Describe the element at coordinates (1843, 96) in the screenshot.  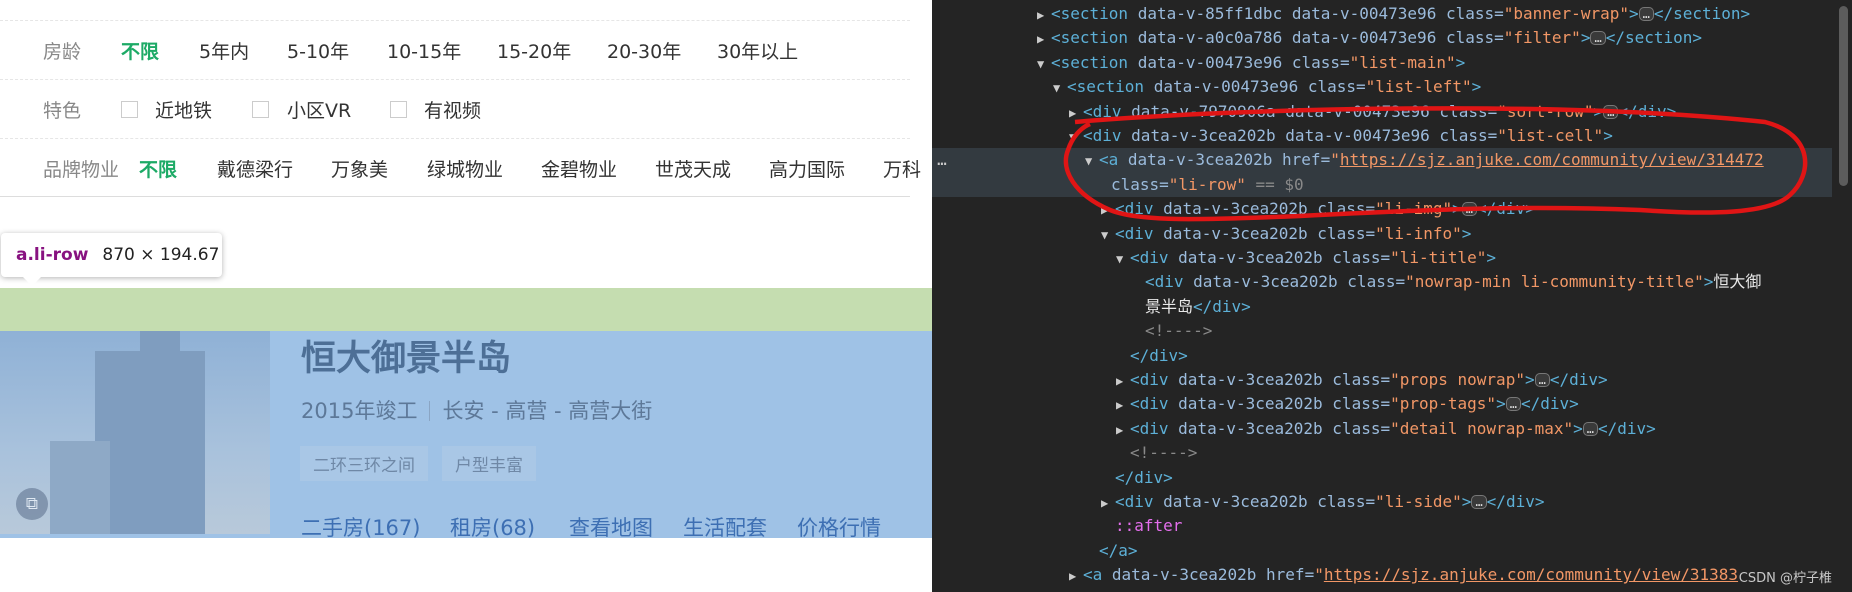
I see `scrollbar` at that location.